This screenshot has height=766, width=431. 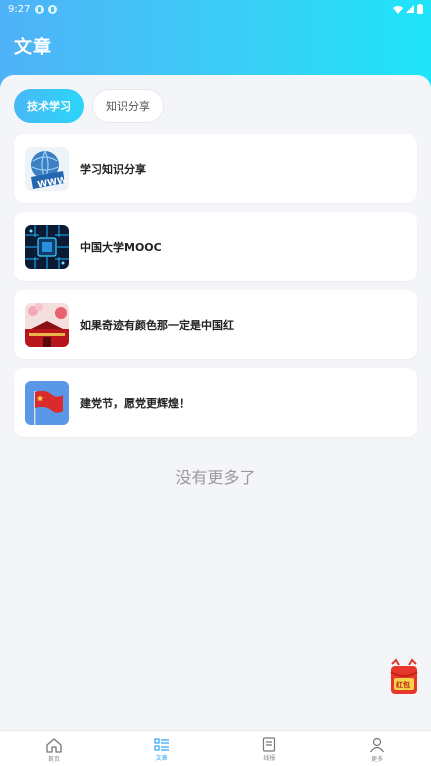 What do you see at coordinates (53, 759) in the screenshot?
I see `nav-label: 首页` at bounding box center [53, 759].